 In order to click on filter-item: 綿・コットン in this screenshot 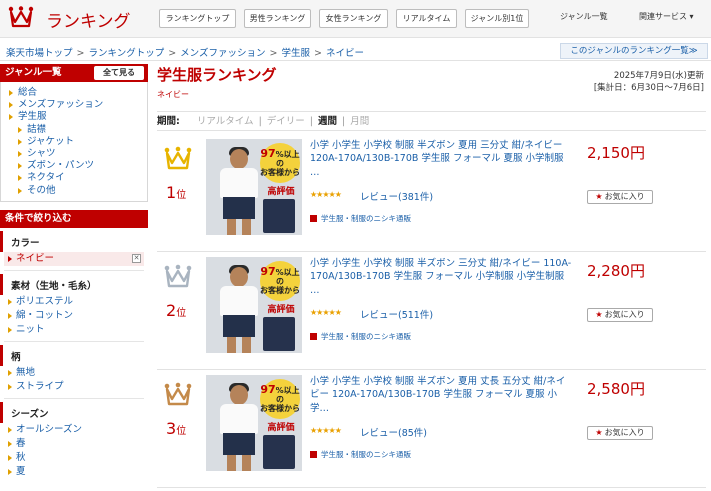, I will do `click(74, 316)`.